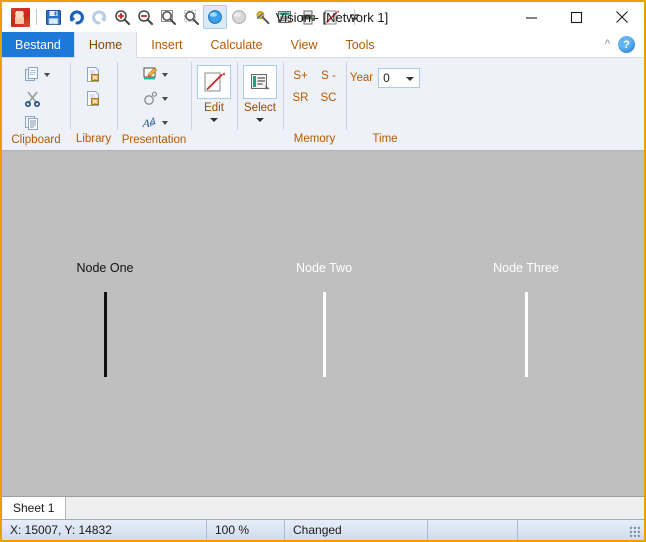 The image size is (646, 542). I want to click on status-state: Changed, so click(356, 530).